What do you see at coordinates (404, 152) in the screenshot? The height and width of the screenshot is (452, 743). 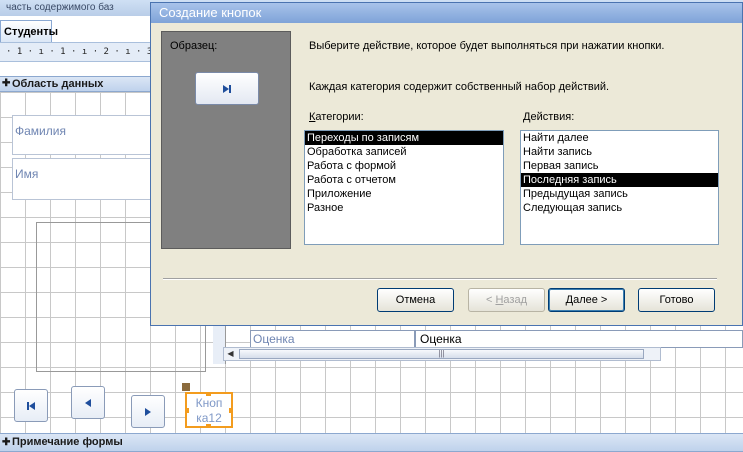 I see `category-item: Обработка записей` at bounding box center [404, 152].